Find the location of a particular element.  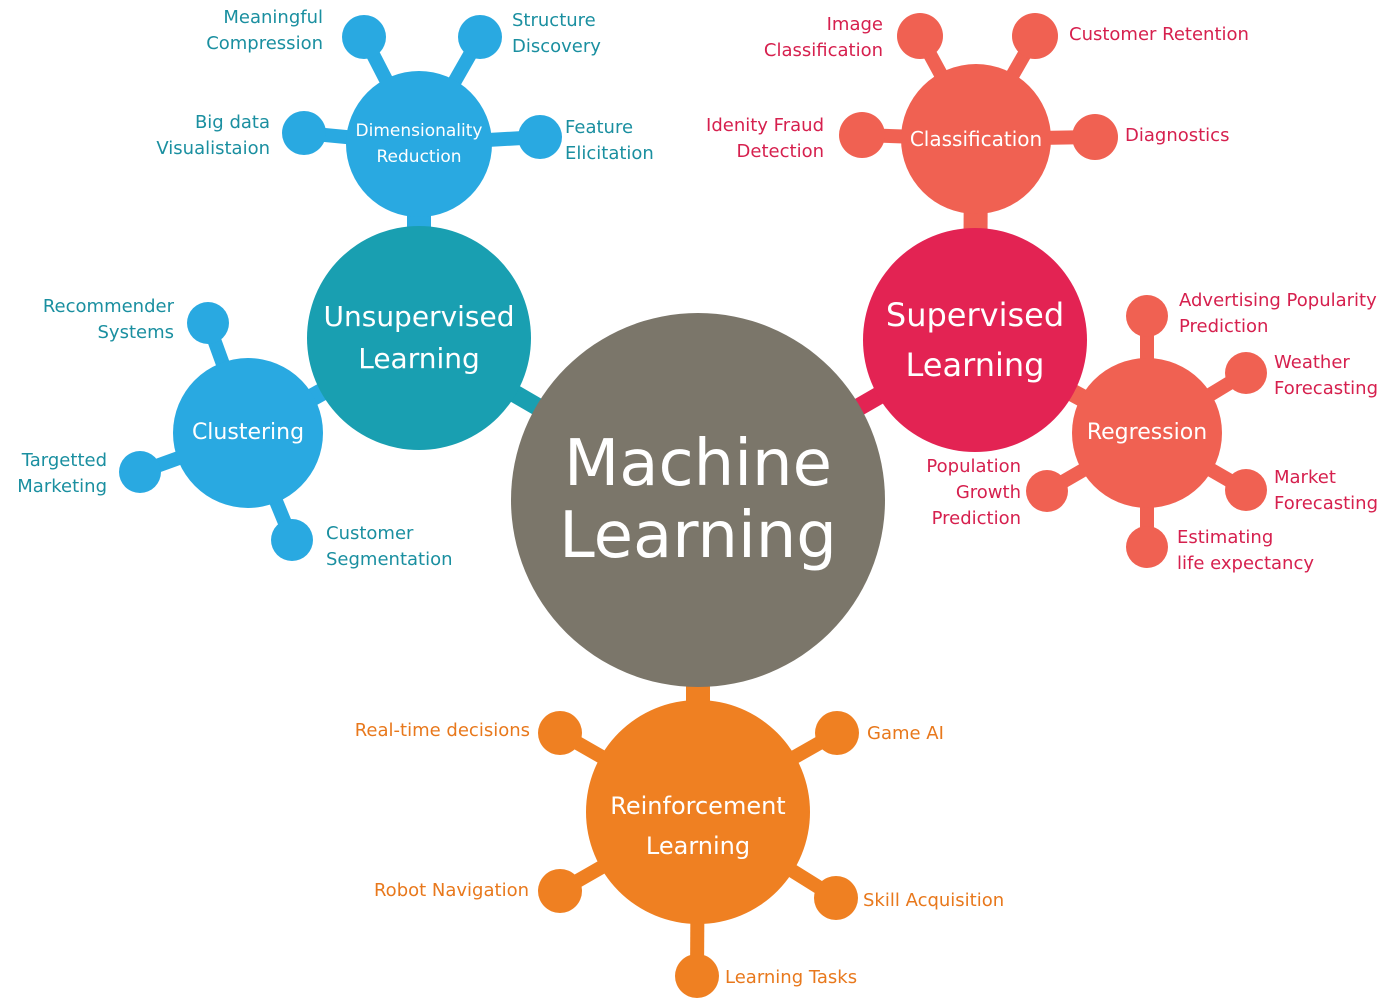

leaf-diagnostics: Diagnostics is located at coordinates (1177, 135).